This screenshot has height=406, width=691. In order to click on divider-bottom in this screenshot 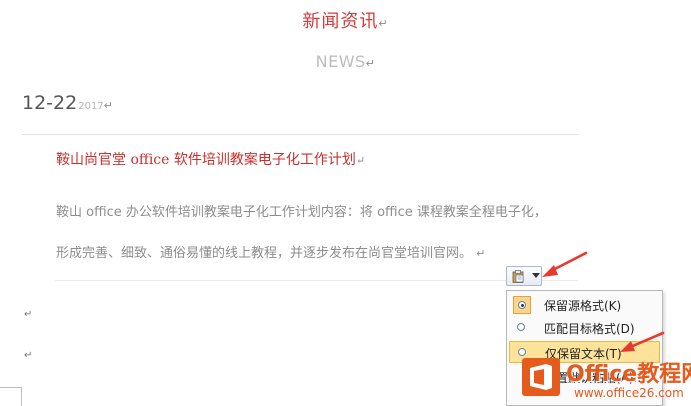, I will do `click(316, 280)`.